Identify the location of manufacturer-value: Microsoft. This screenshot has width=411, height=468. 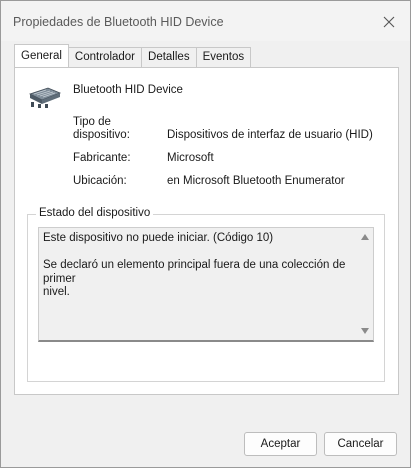
(190, 158).